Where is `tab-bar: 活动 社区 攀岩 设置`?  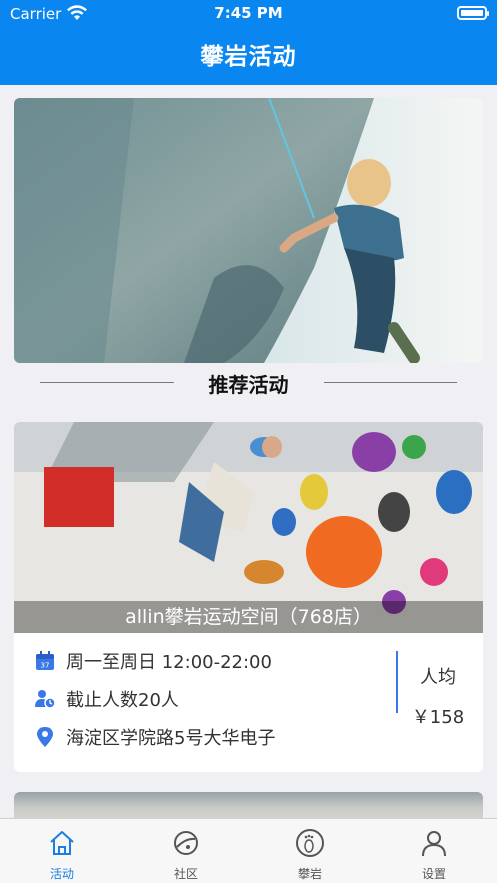 tab-bar: 活动 社区 攀岩 设置 is located at coordinates (248, 850).